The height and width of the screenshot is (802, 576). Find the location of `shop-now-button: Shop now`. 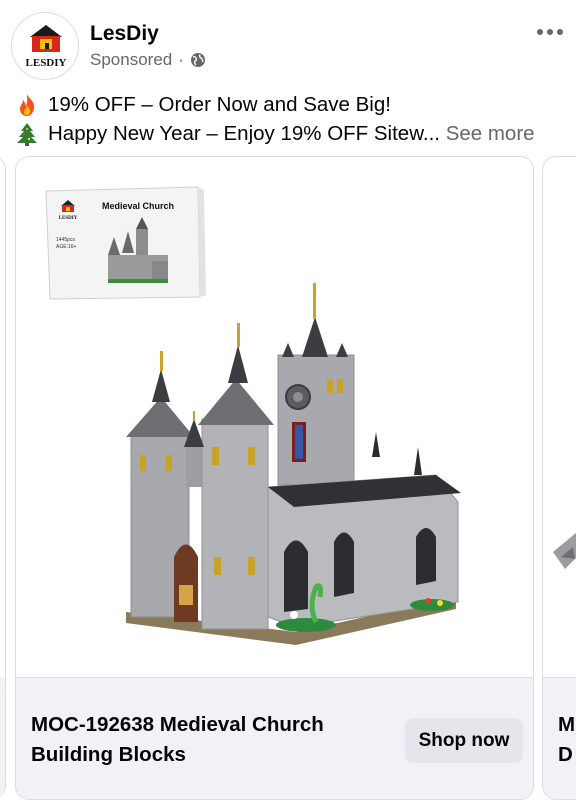

shop-now-button: Shop now is located at coordinates (464, 740).